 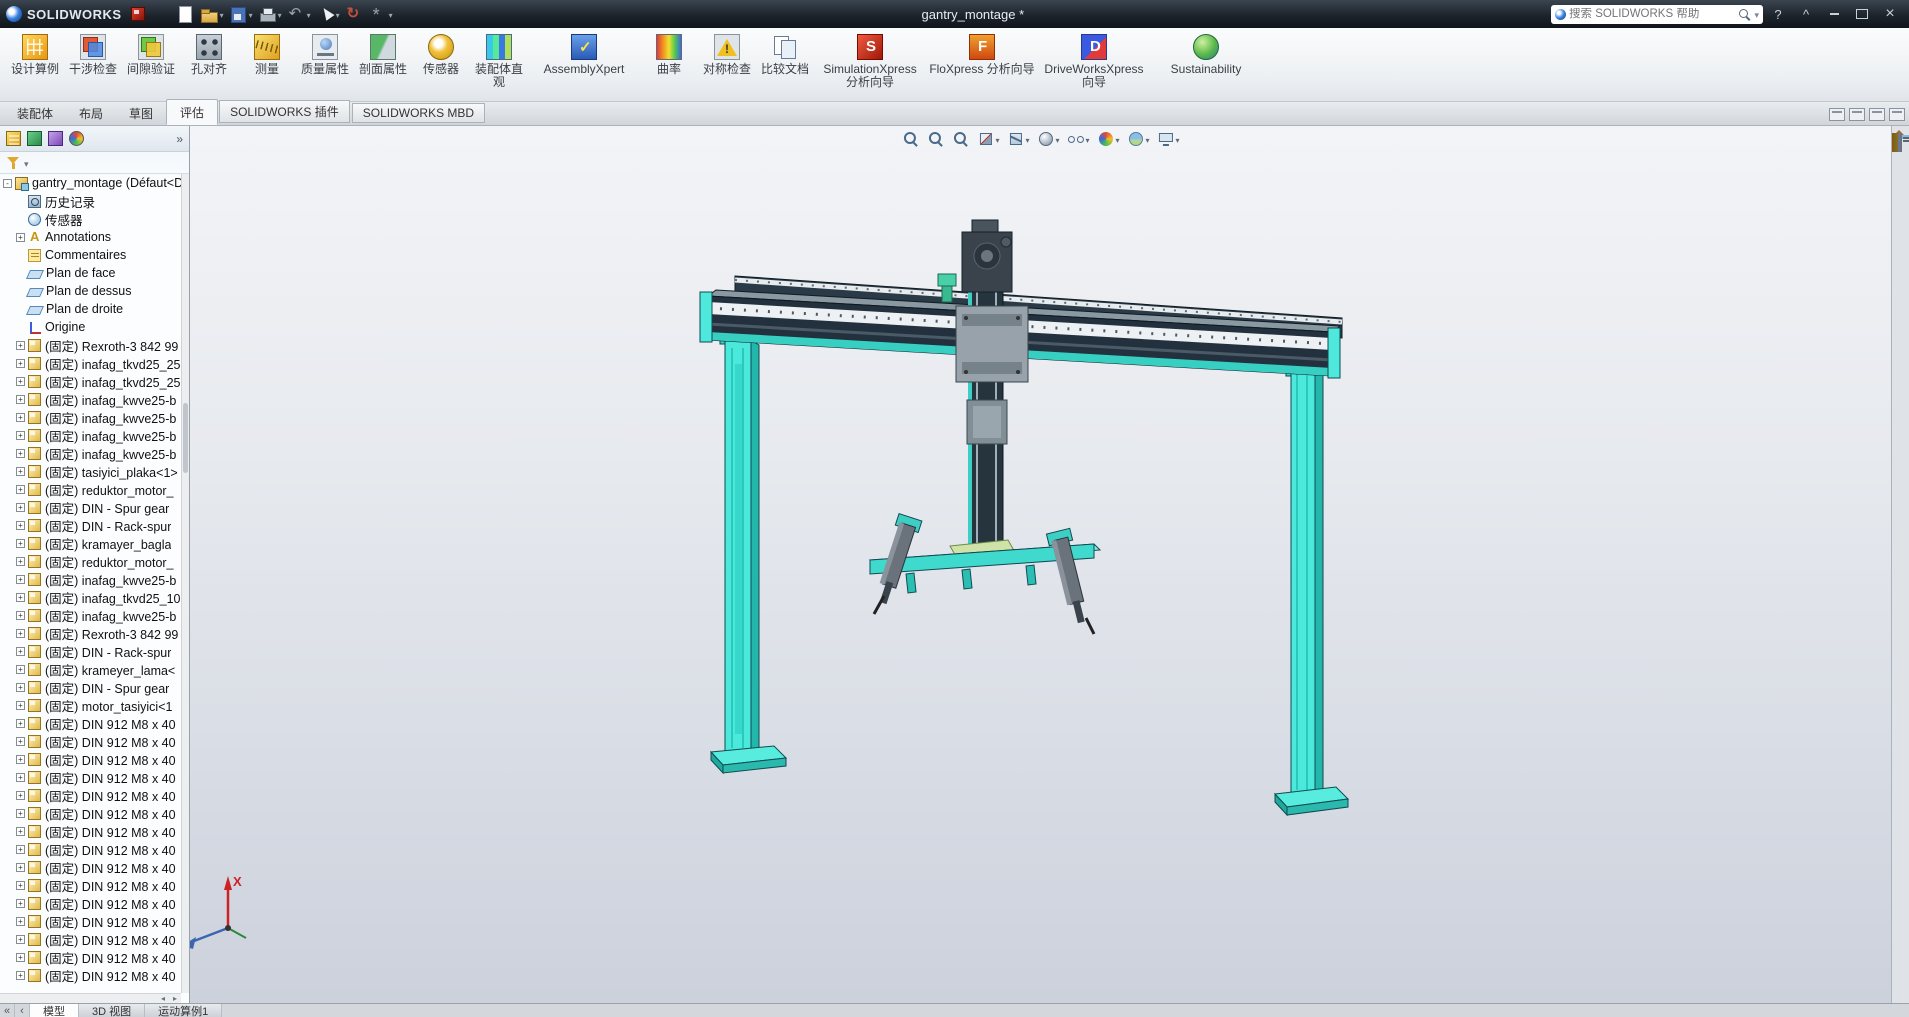 What do you see at coordinates (418, 113) in the screenshot?
I see `addin-tab: SOLIDWORKS MBD` at bounding box center [418, 113].